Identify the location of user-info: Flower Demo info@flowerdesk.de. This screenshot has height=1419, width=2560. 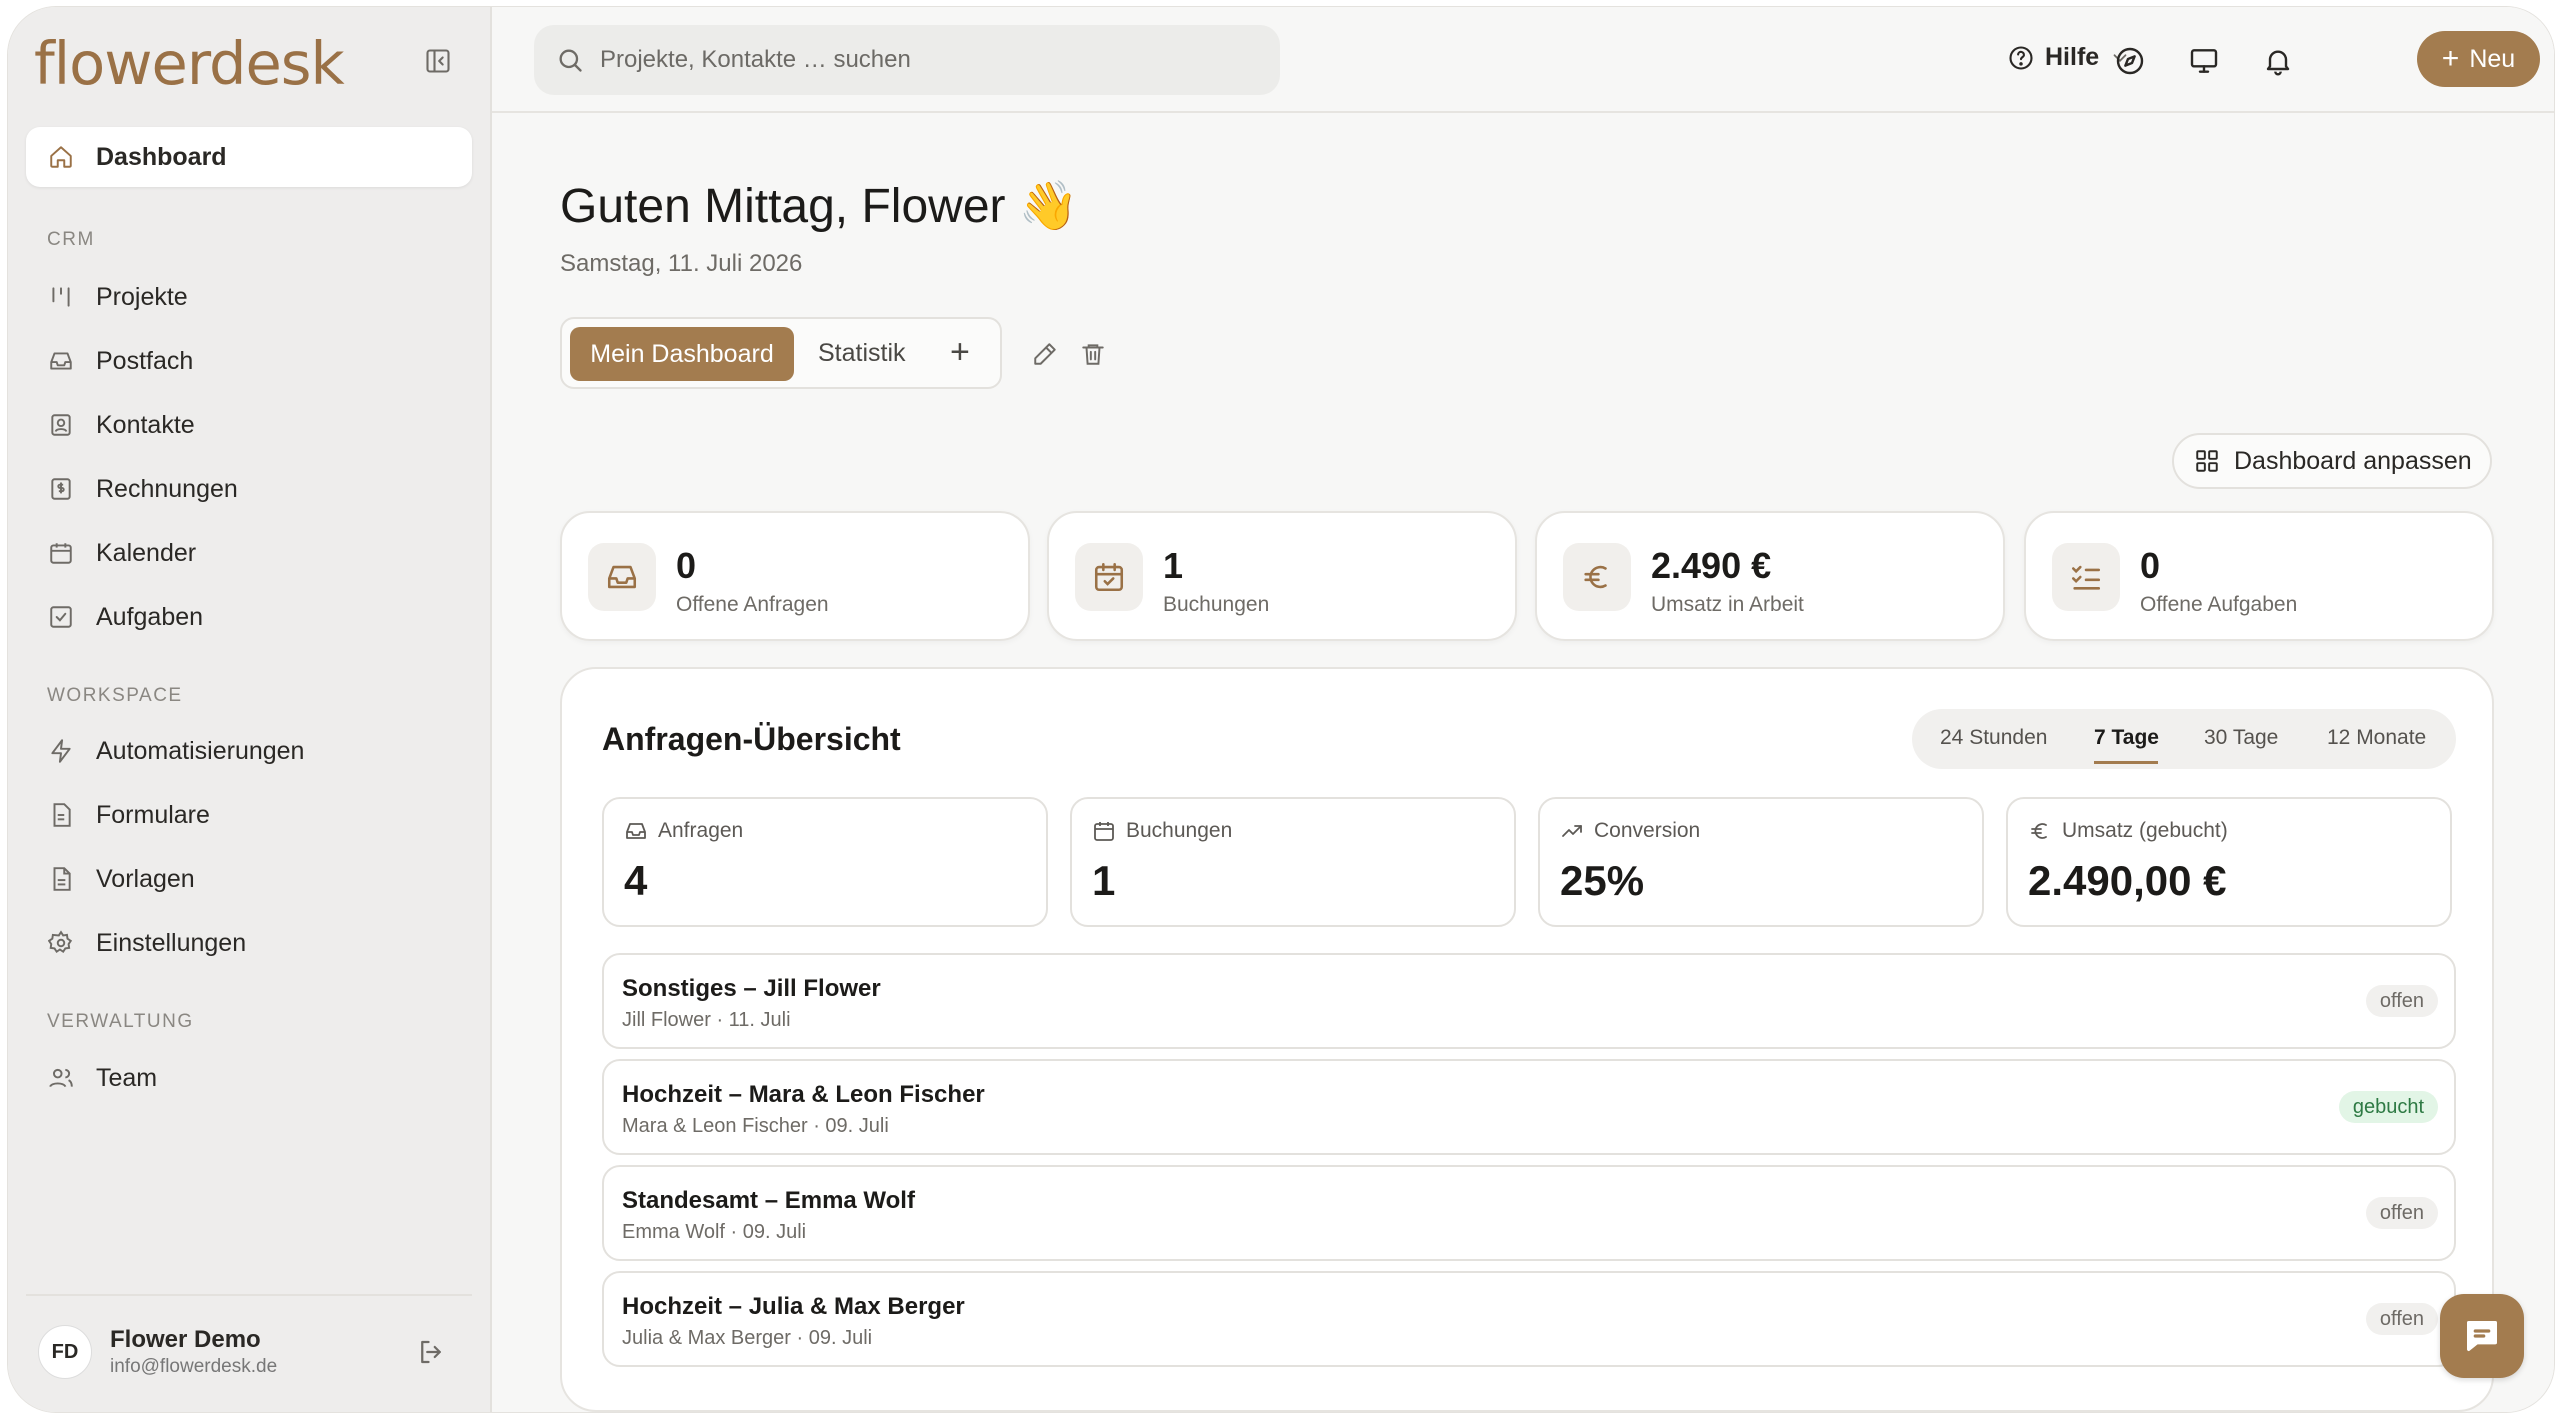
(263, 1352).